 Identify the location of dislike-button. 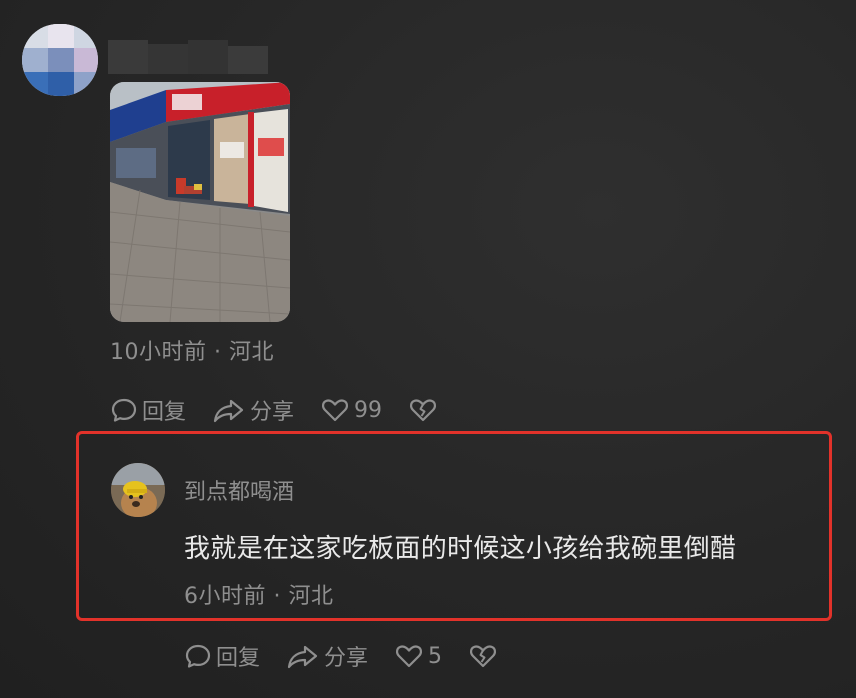
(425, 410).